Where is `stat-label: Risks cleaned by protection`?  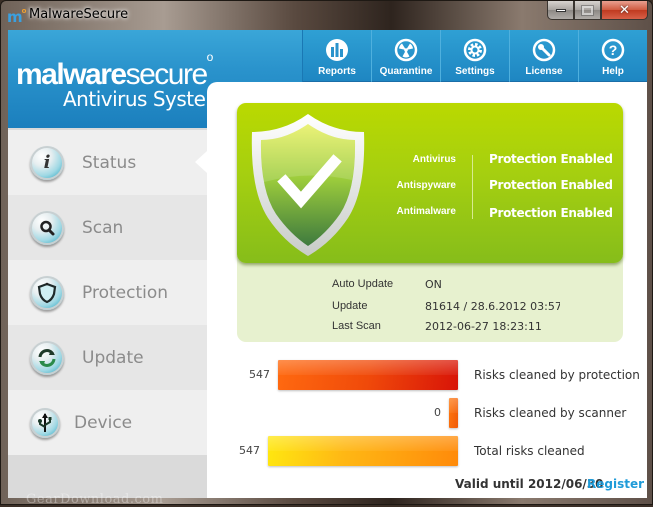
stat-label: Risks cleaned by protection is located at coordinates (557, 375).